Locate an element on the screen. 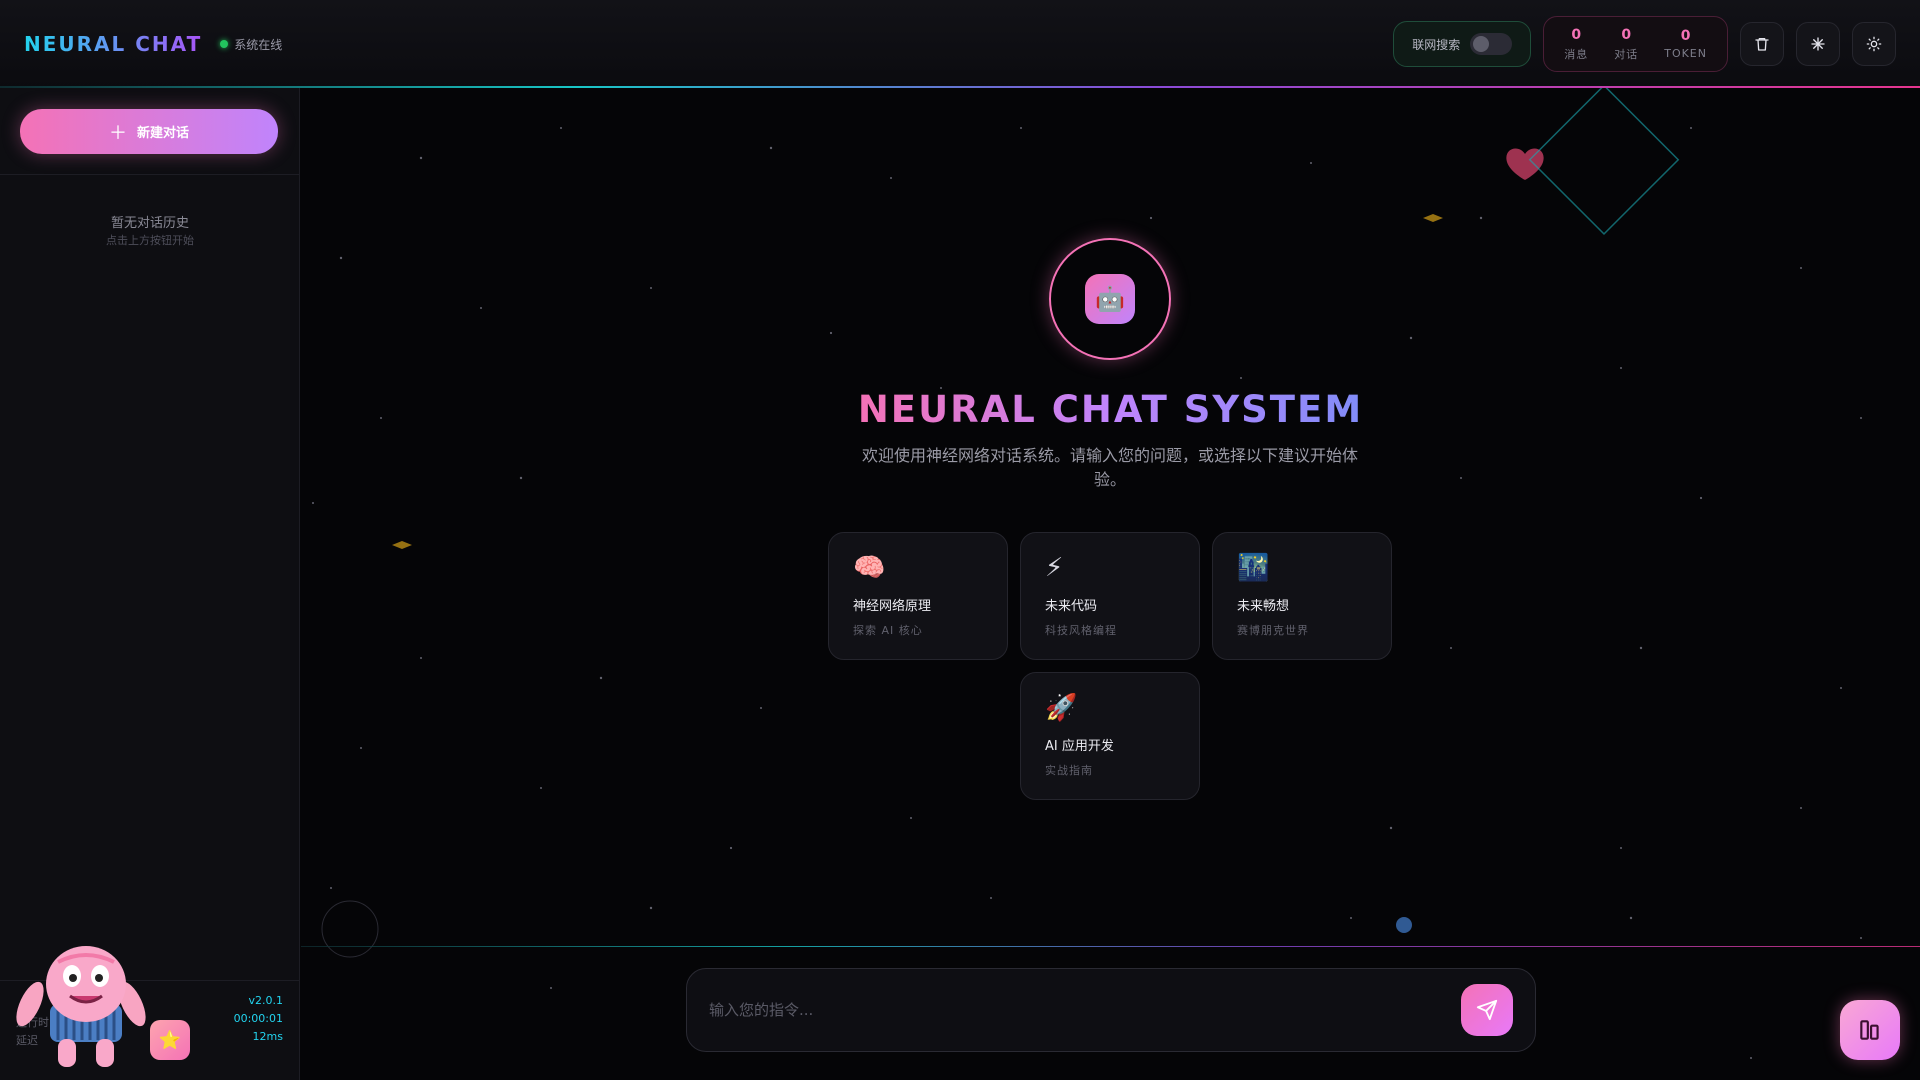 The image size is (1920, 1080). suggestion-subtitle: 实战指南 is located at coordinates (1069, 770).